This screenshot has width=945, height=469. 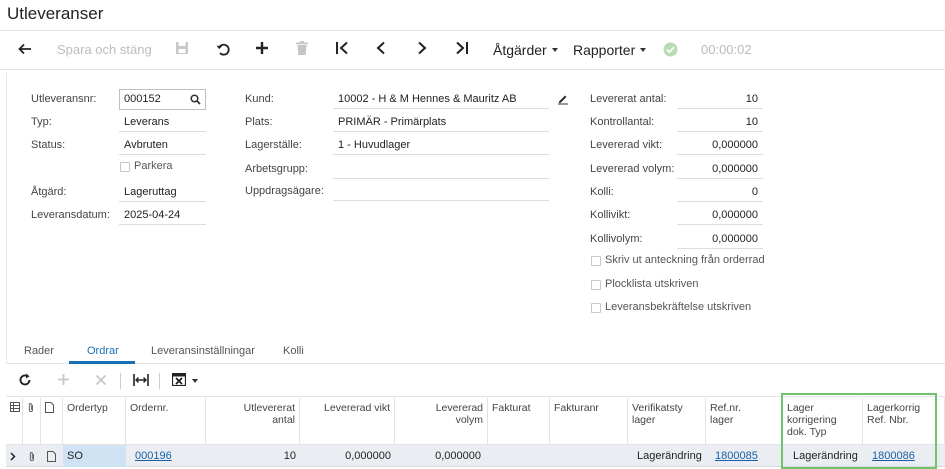 What do you see at coordinates (284, 191) in the screenshot?
I see `owner-label: Uppdragsägare:` at bounding box center [284, 191].